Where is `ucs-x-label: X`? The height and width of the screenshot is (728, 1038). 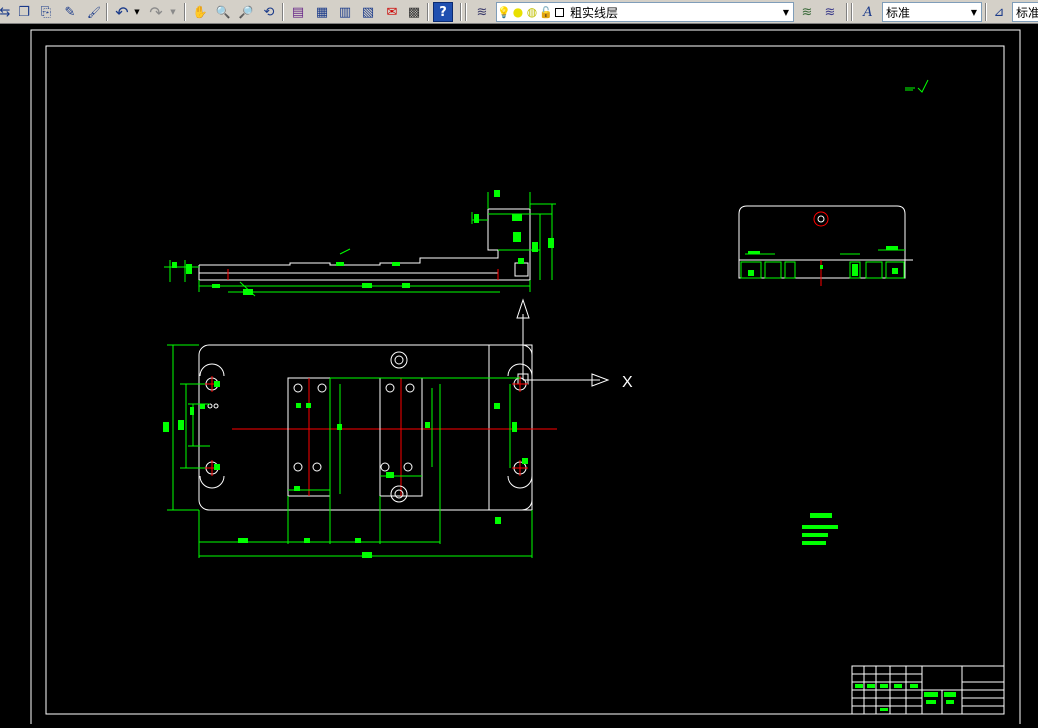 ucs-x-label: X is located at coordinates (627, 382).